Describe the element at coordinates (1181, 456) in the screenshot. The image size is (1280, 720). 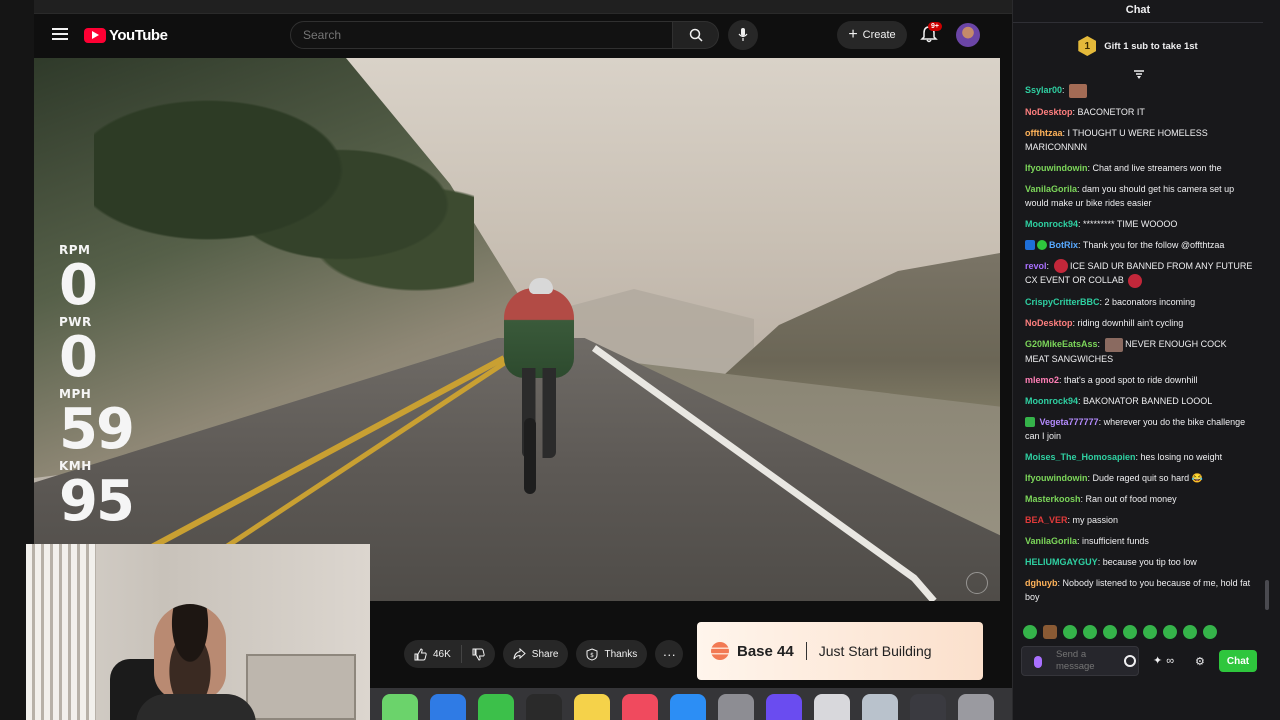
I see `chat-text: hes losing no weight` at that location.